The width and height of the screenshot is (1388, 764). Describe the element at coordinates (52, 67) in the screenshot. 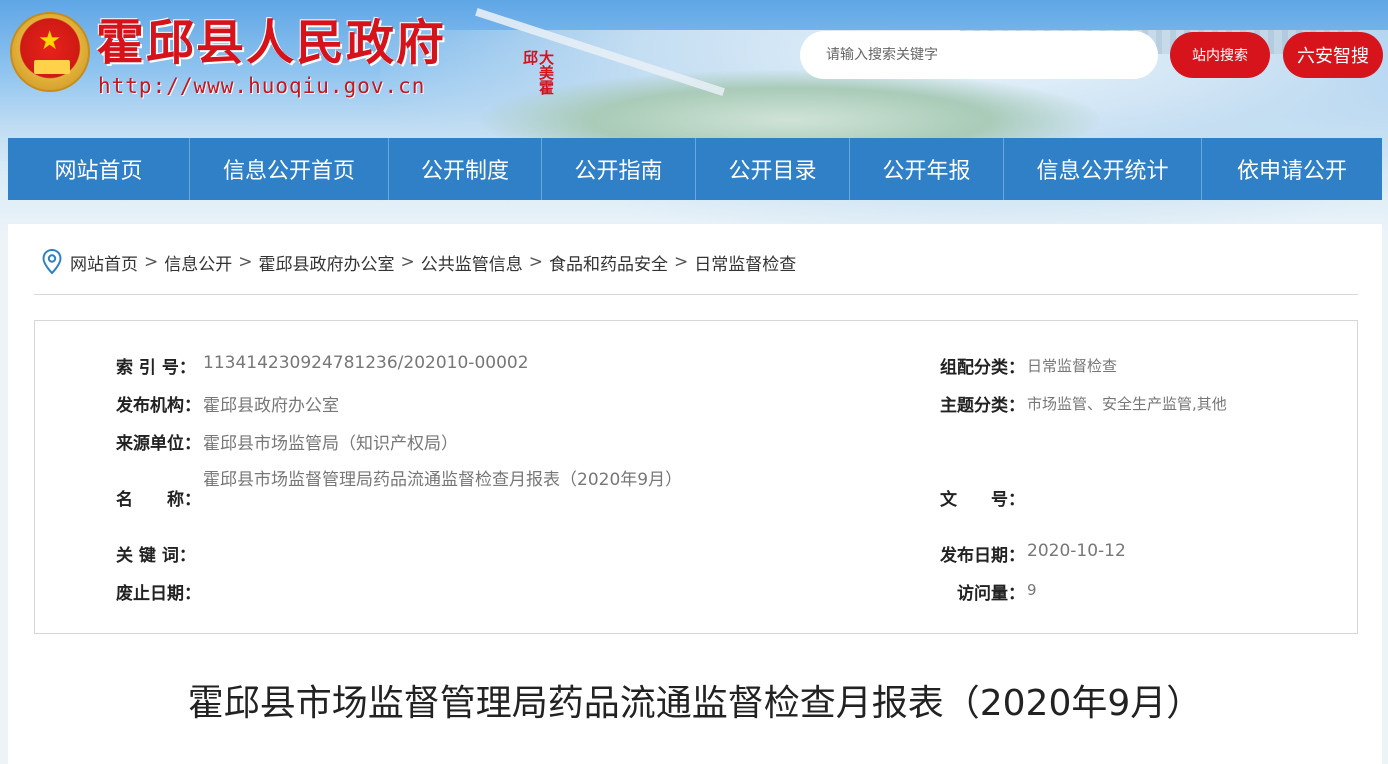

I see `gate-icon` at that location.